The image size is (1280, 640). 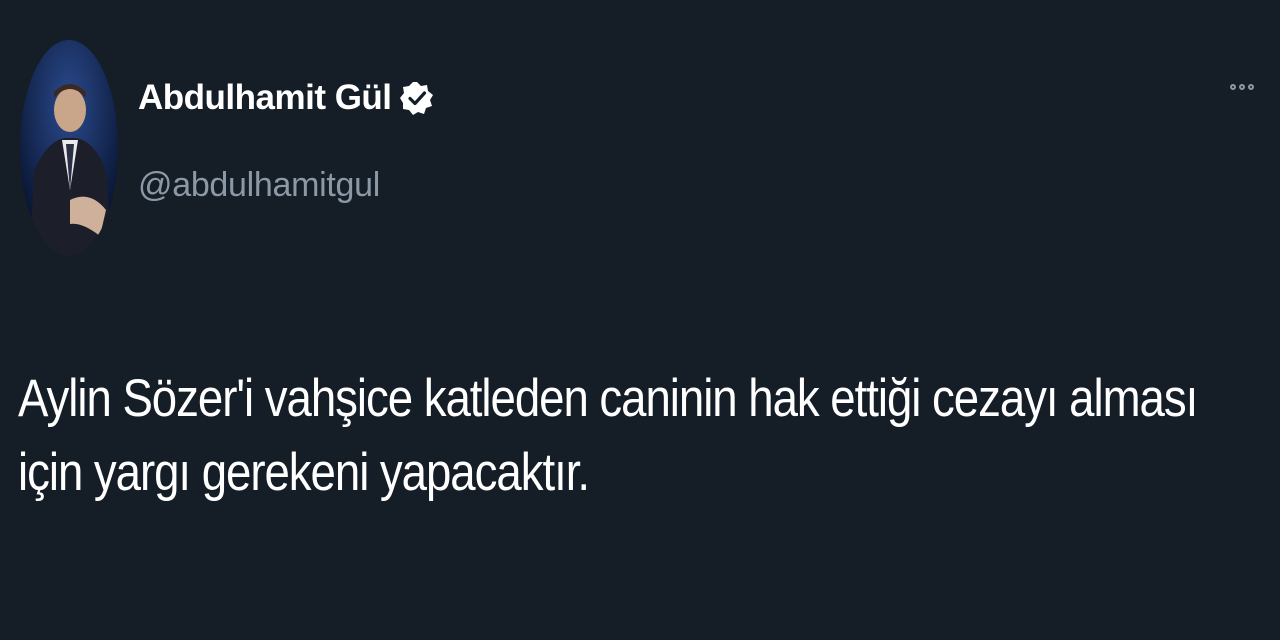 What do you see at coordinates (286, 122) in the screenshot?
I see `author-info: Abdulhamit Gül @abdulhamitgul` at bounding box center [286, 122].